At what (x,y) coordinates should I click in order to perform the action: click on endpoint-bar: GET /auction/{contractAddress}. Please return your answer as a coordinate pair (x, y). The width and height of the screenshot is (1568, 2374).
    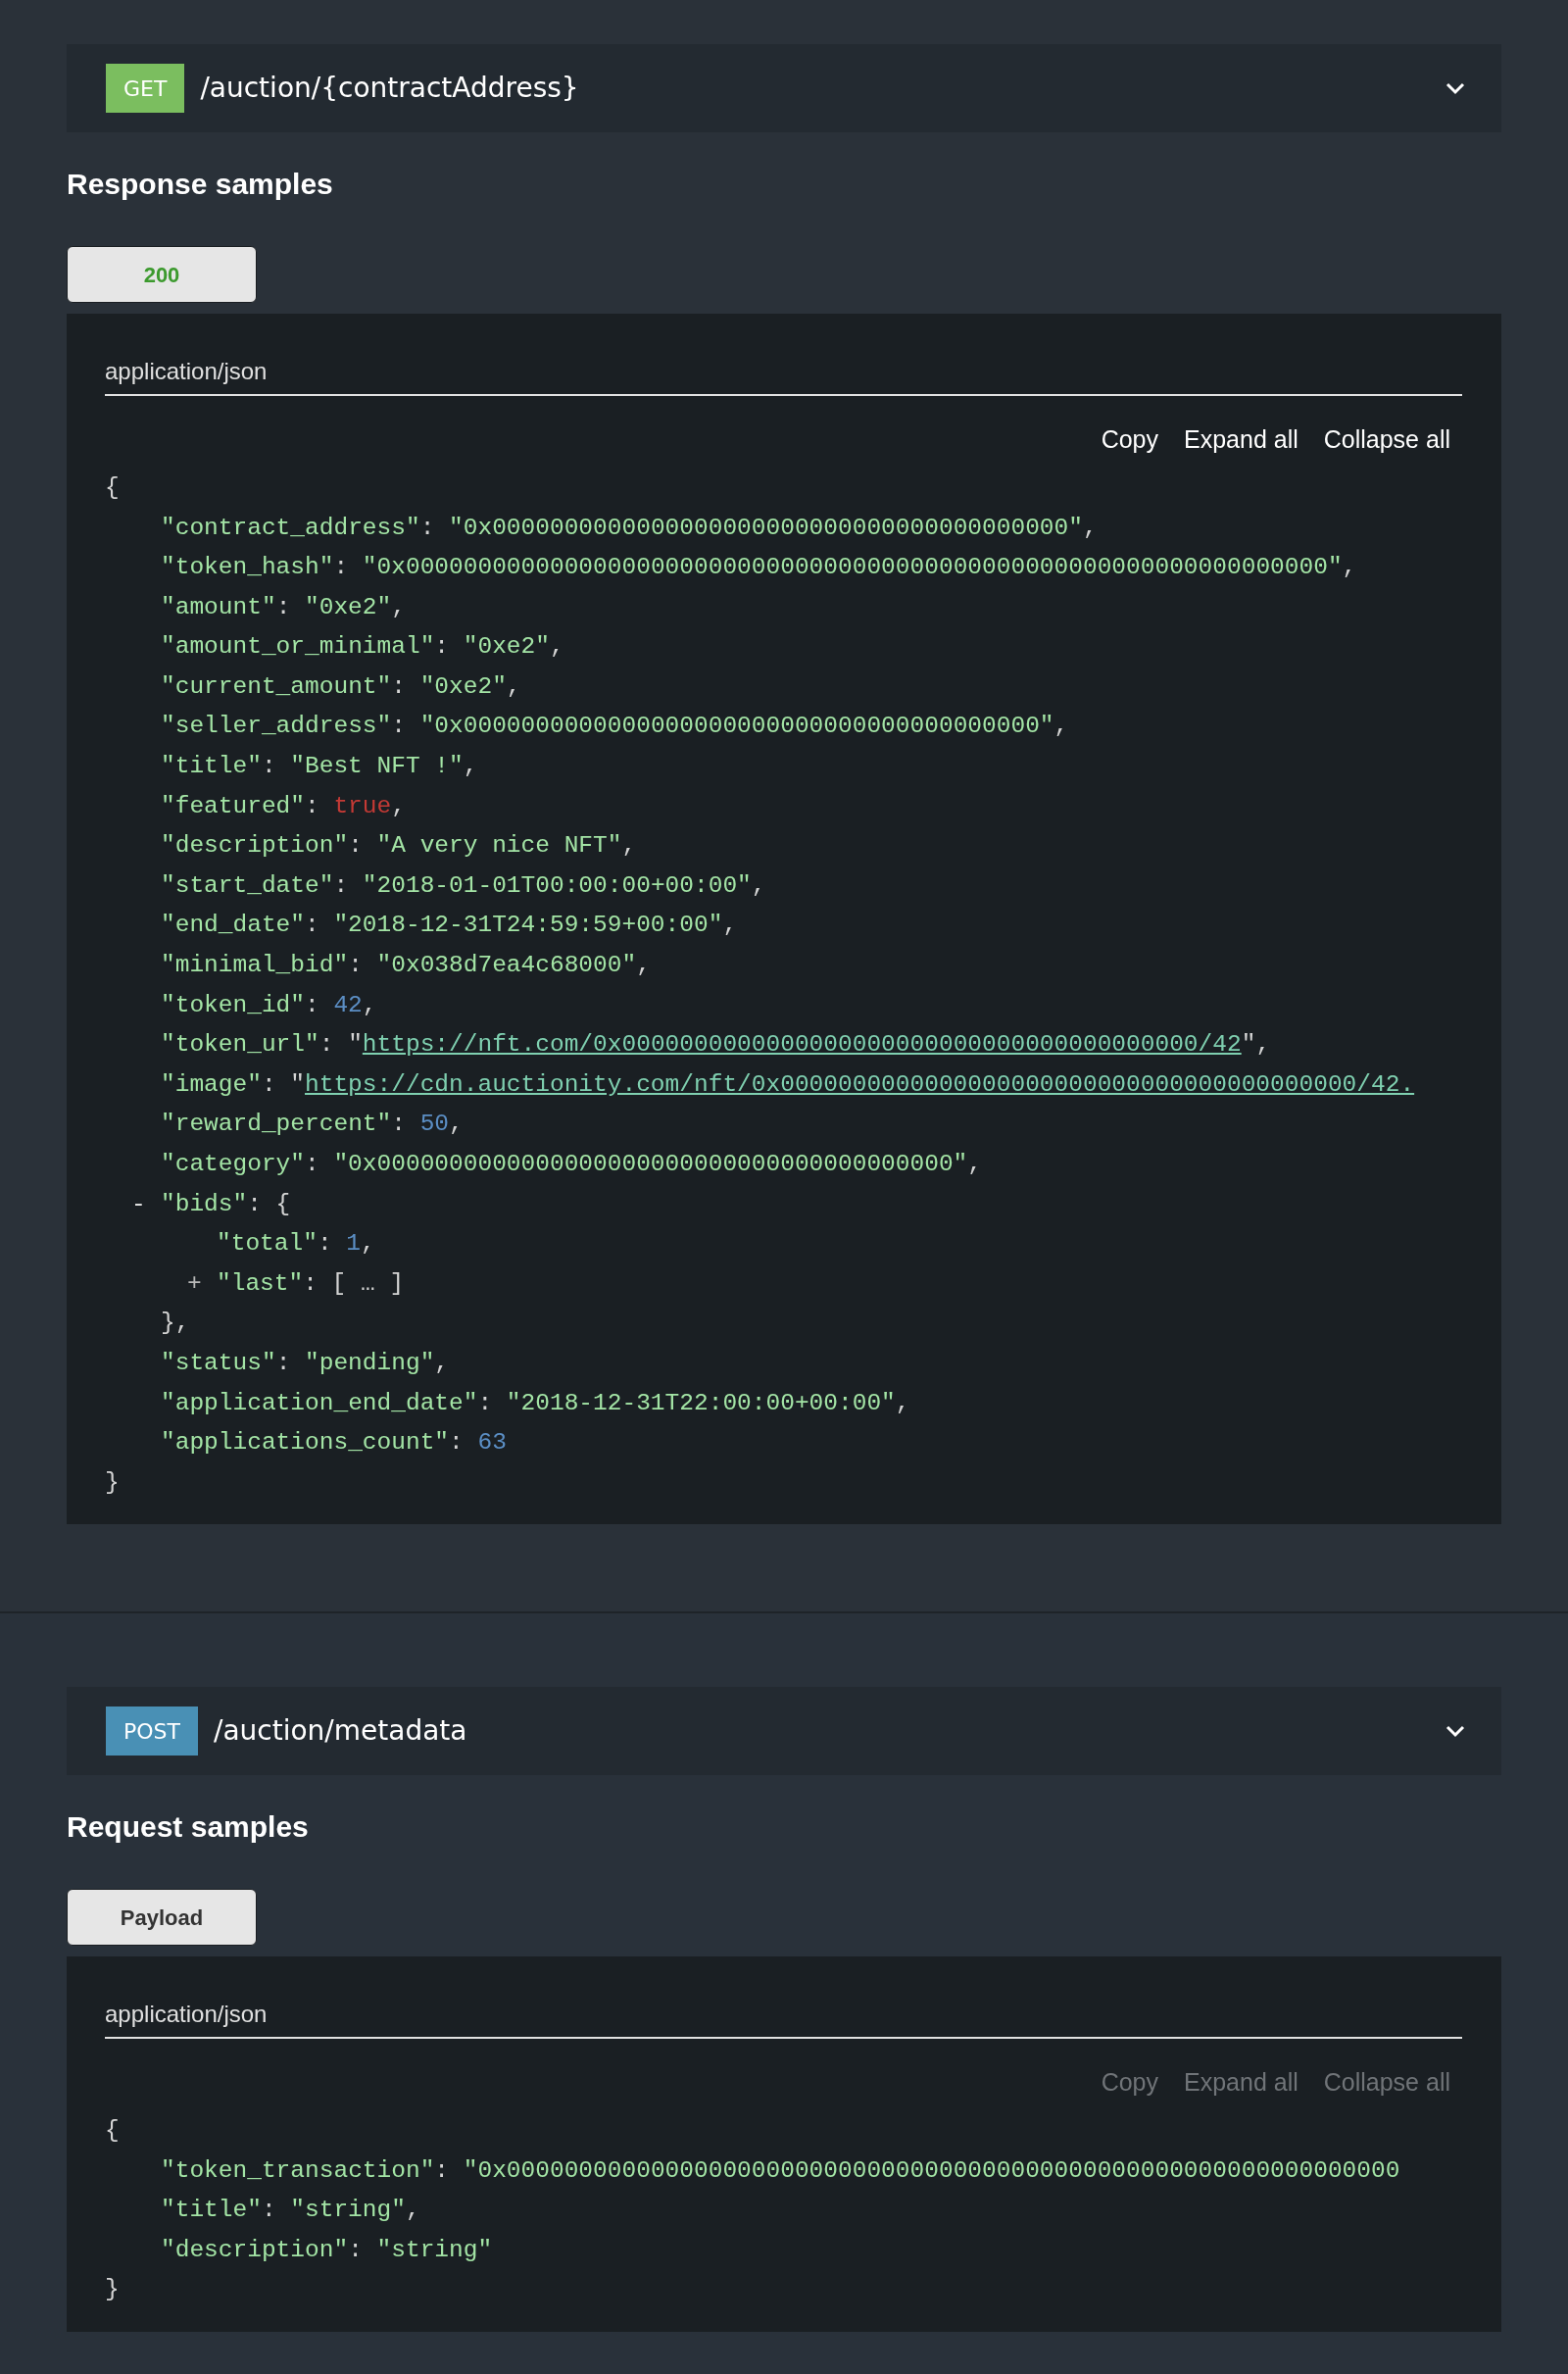
    Looking at the image, I should click on (784, 88).